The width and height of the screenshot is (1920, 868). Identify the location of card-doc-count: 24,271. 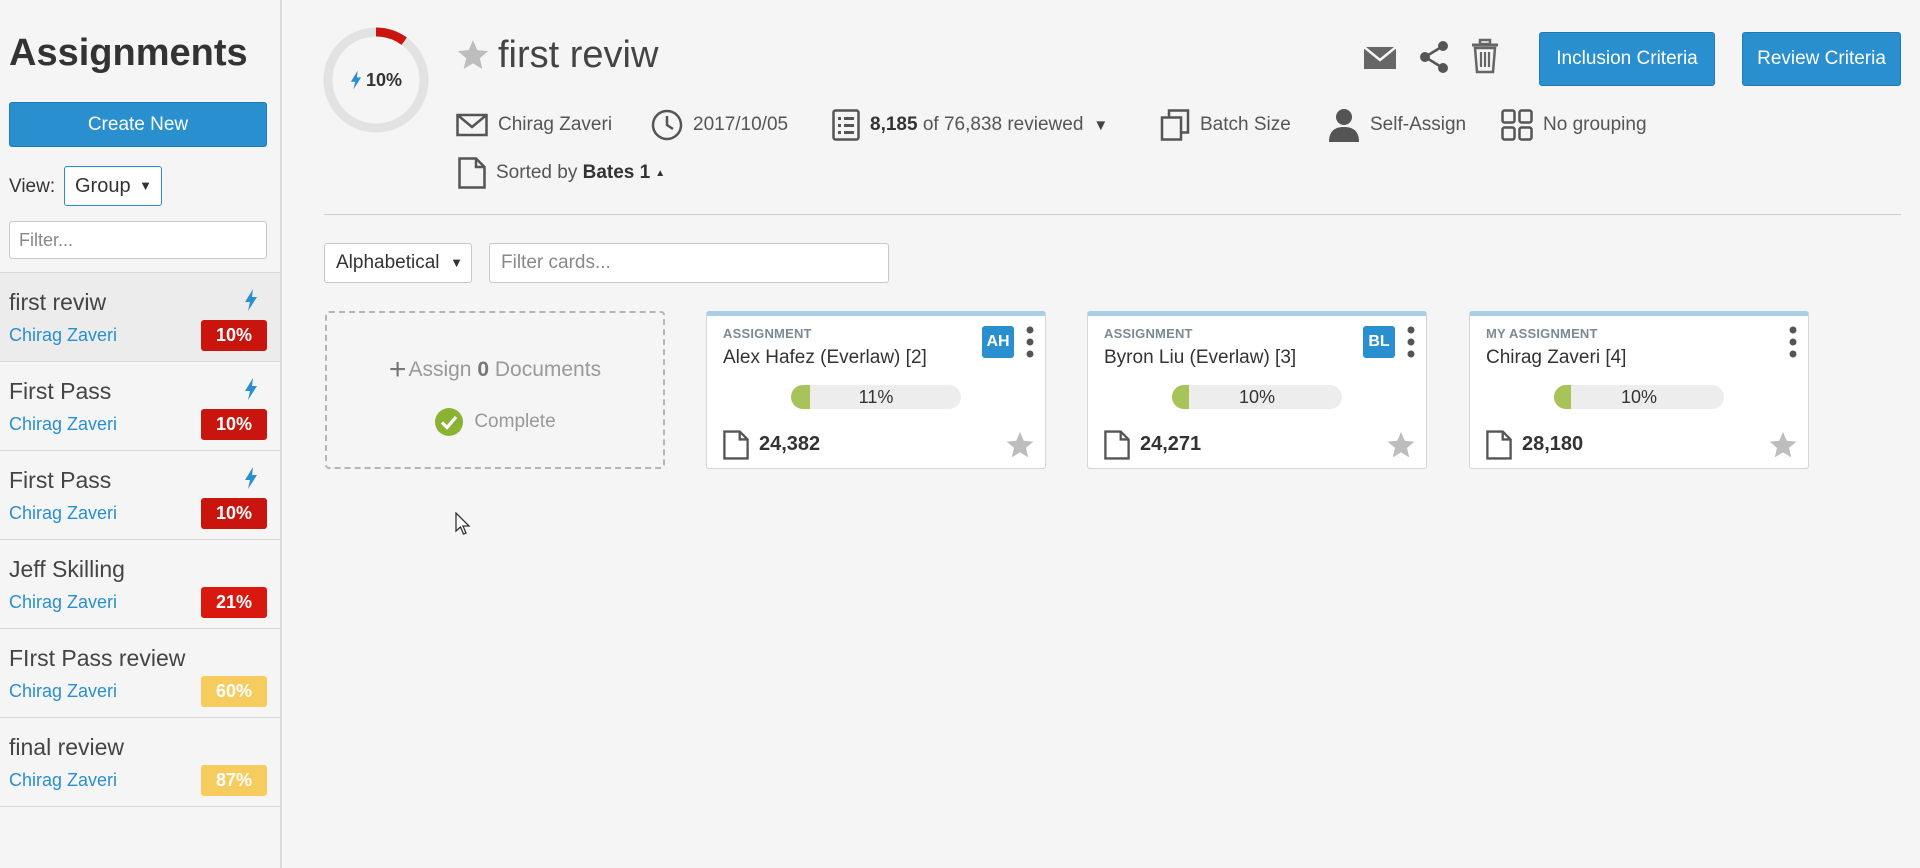
(1171, 444).